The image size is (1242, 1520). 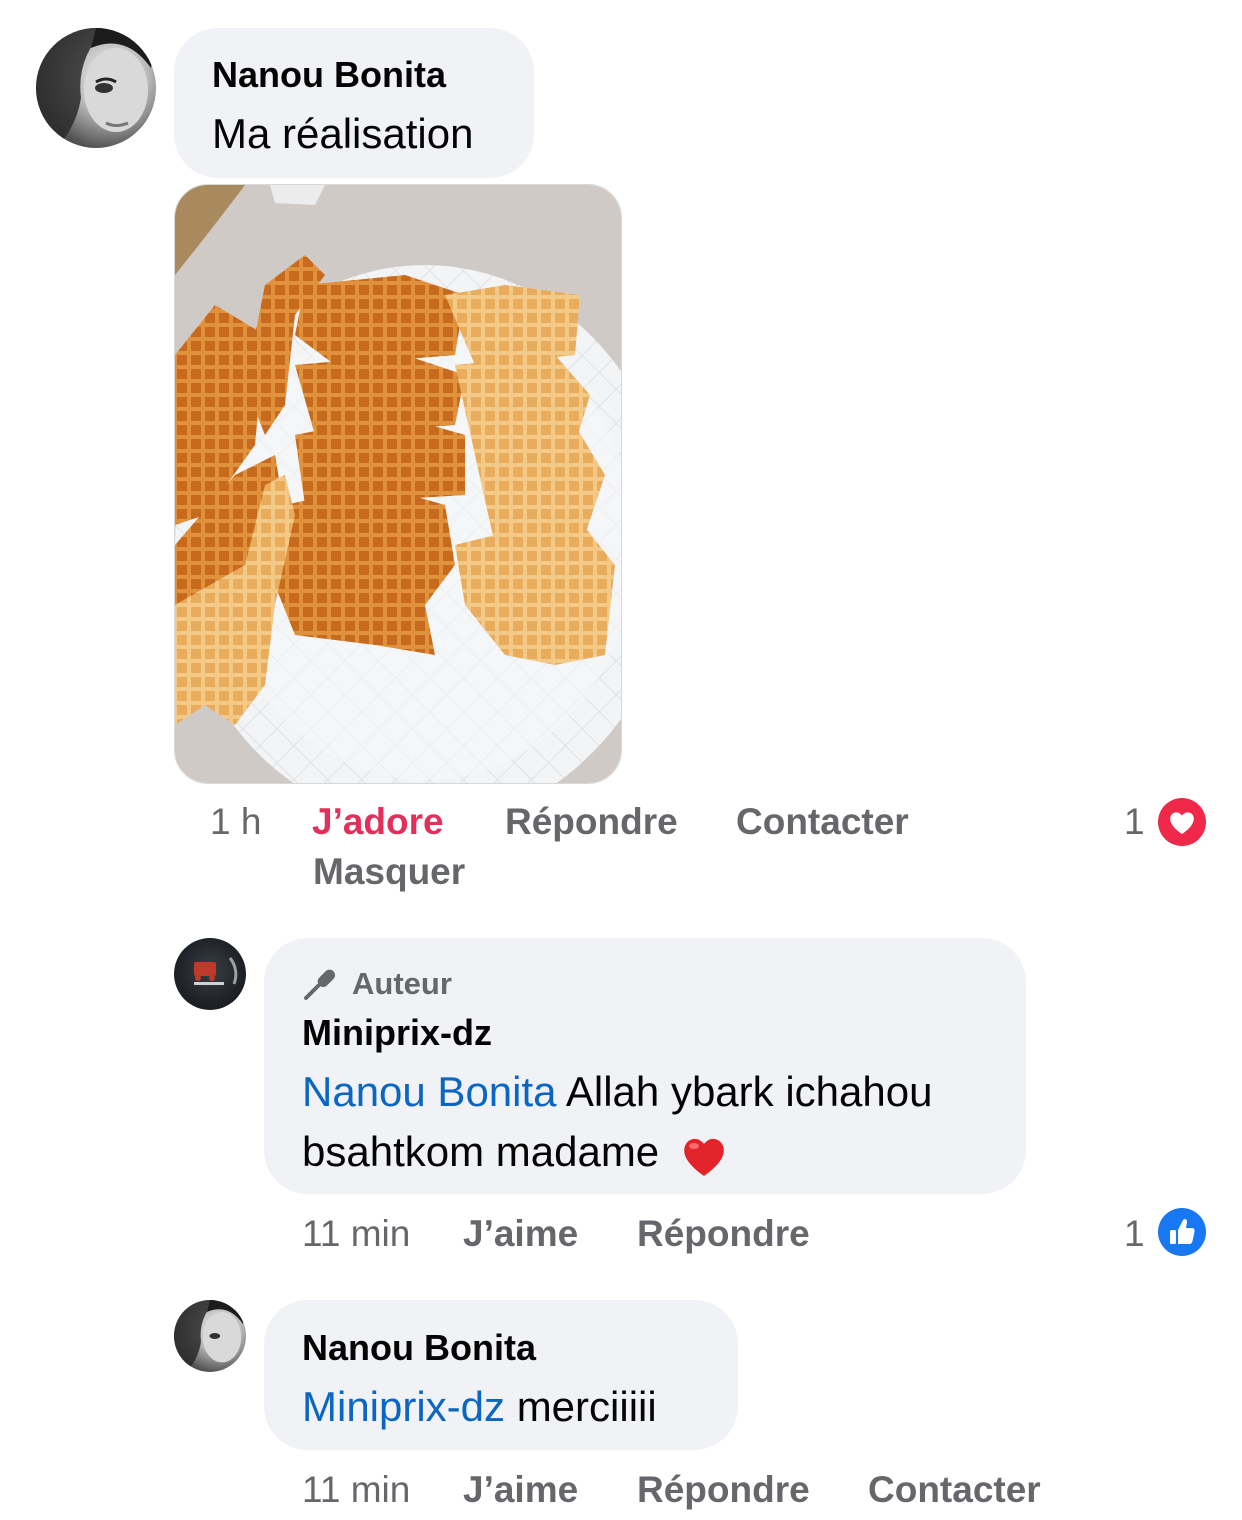 I want to click on comment-text: Ma réalisation, so click(x=343, y=133).